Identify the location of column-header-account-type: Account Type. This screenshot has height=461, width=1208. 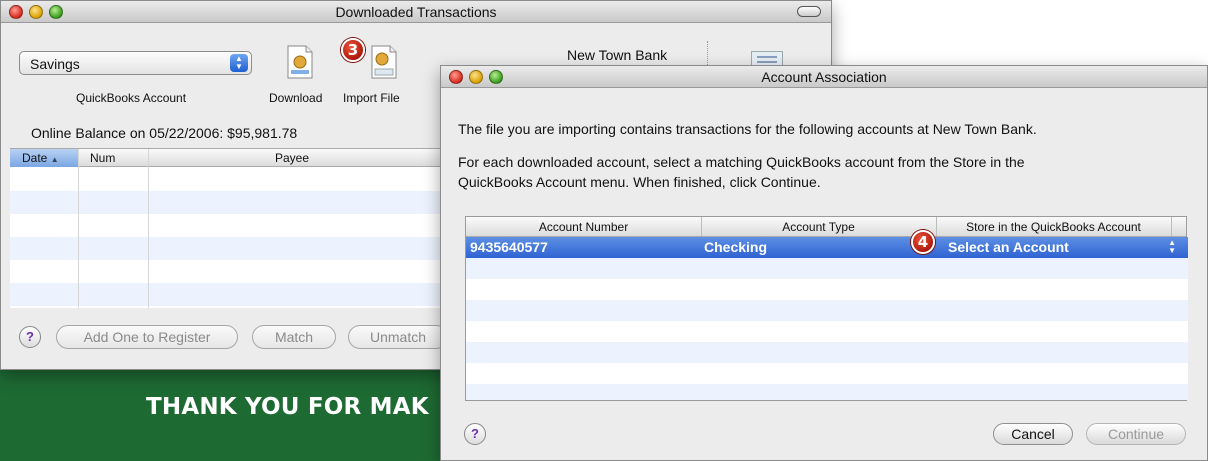
(818, 227).